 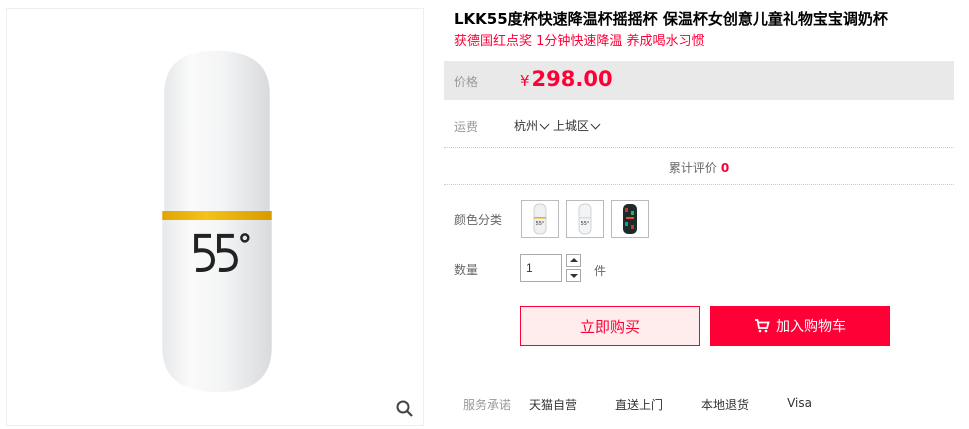 What do you see at coordinates (762, 326) in the screenshot?
I see `cart-icon` at bounding box center [762, 326].